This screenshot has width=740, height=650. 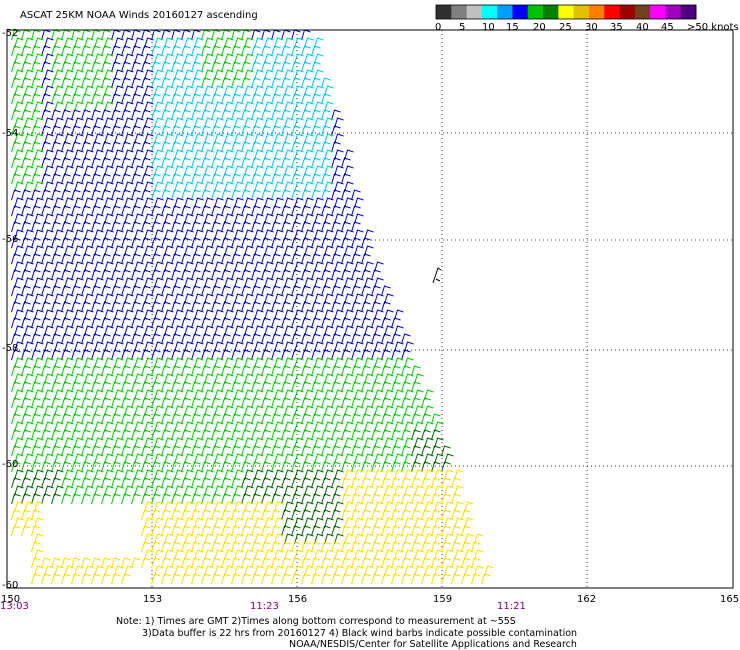 What do you see at coordinates (511, 606) in the screenshot?
I see `time-label: 11:21` at bounding box center [511, 606].